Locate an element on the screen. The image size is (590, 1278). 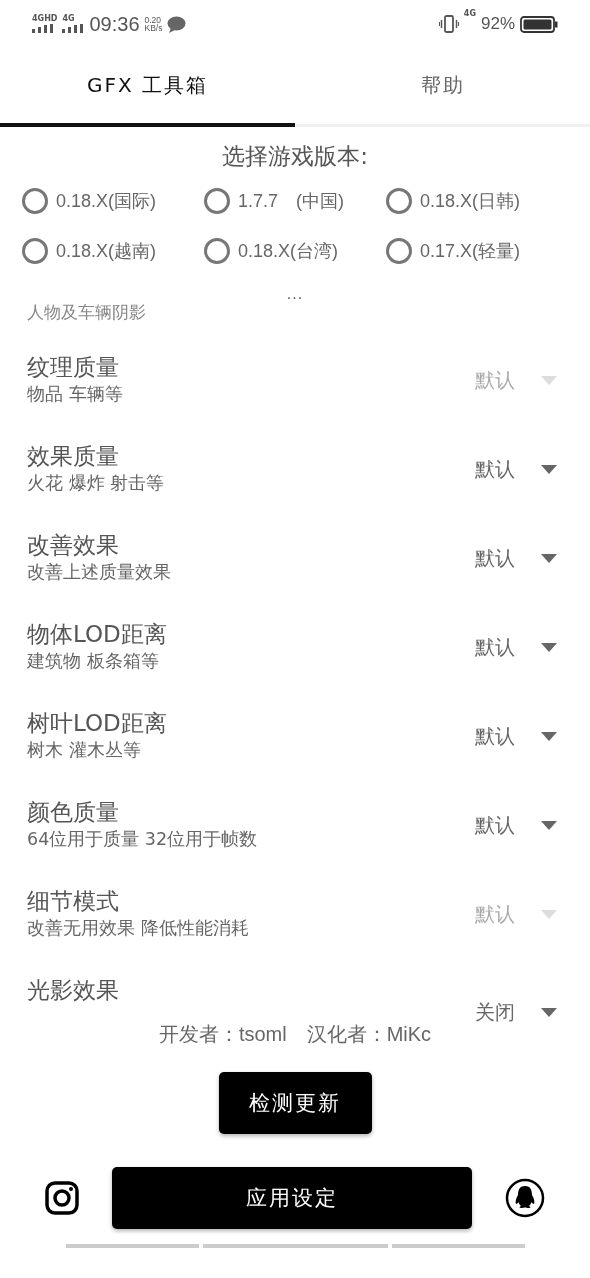
check-update-button: 检测更新 is located at coordinates (295, 1103).